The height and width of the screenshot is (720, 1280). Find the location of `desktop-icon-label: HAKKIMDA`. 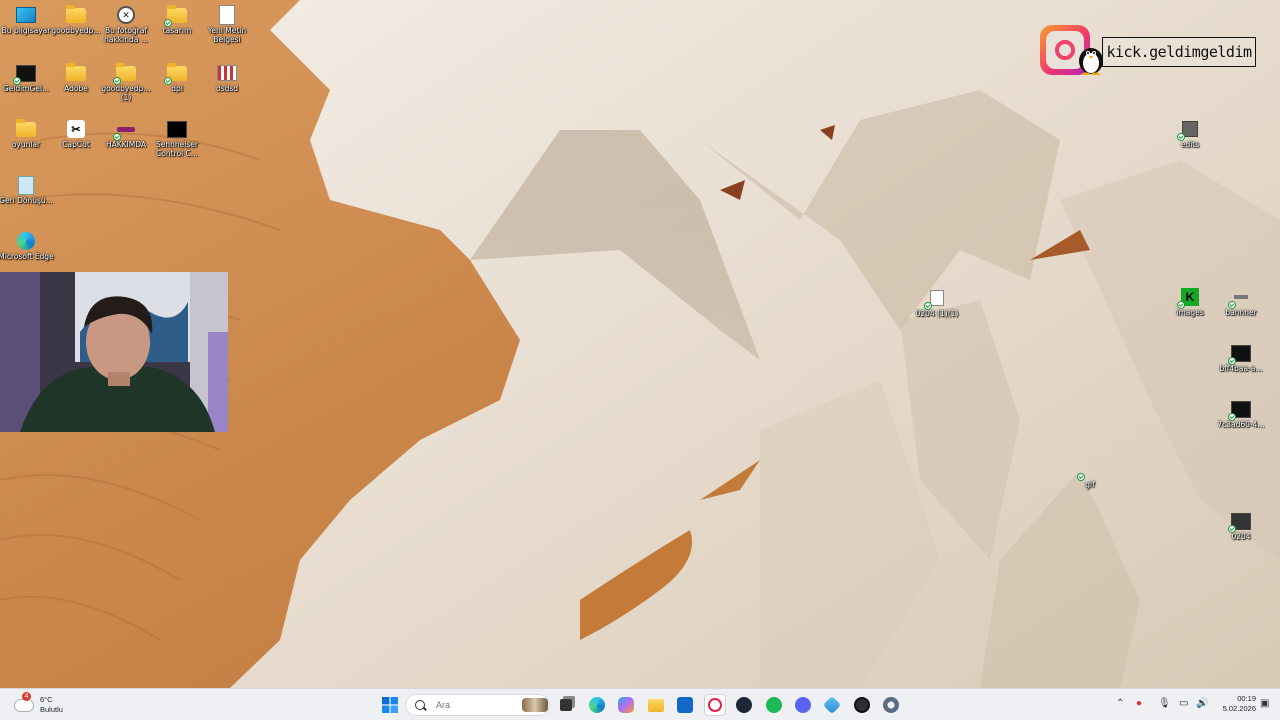

desktop-icon-label: HAKKIMDA is located at coordinates (126, 144).